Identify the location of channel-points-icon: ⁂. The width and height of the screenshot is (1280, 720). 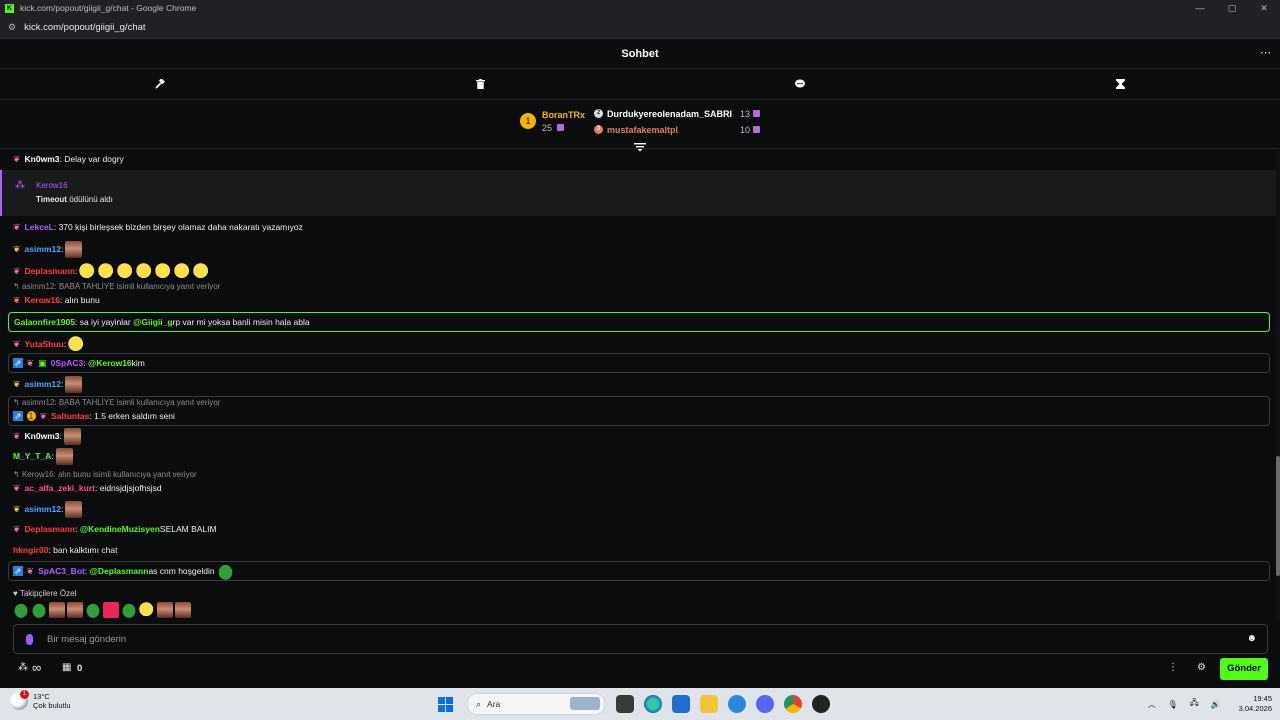
(23, 667).